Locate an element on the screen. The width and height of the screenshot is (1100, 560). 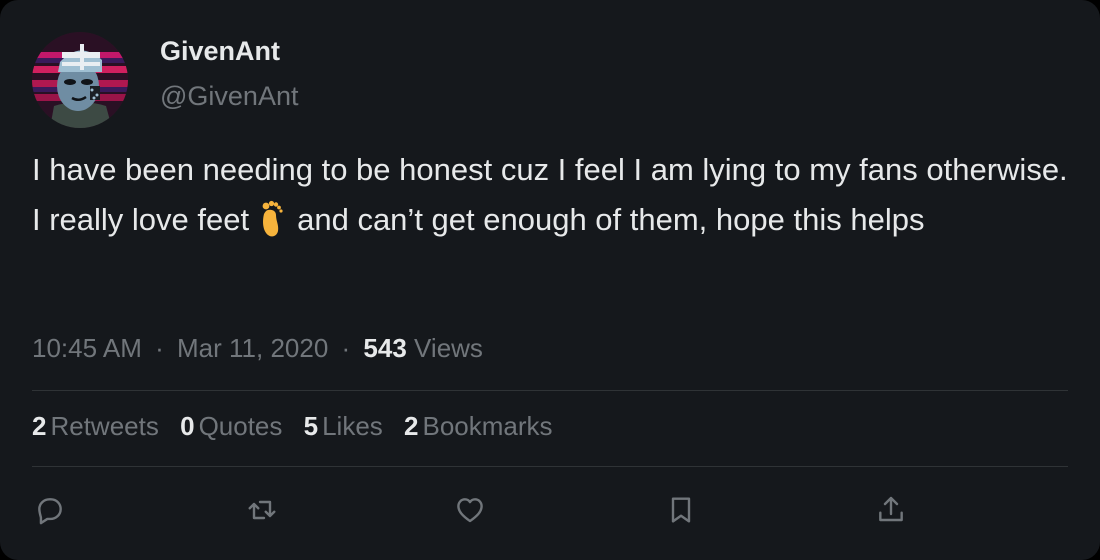
bookmarks-count: 2 is located at coordinates (411, 426).